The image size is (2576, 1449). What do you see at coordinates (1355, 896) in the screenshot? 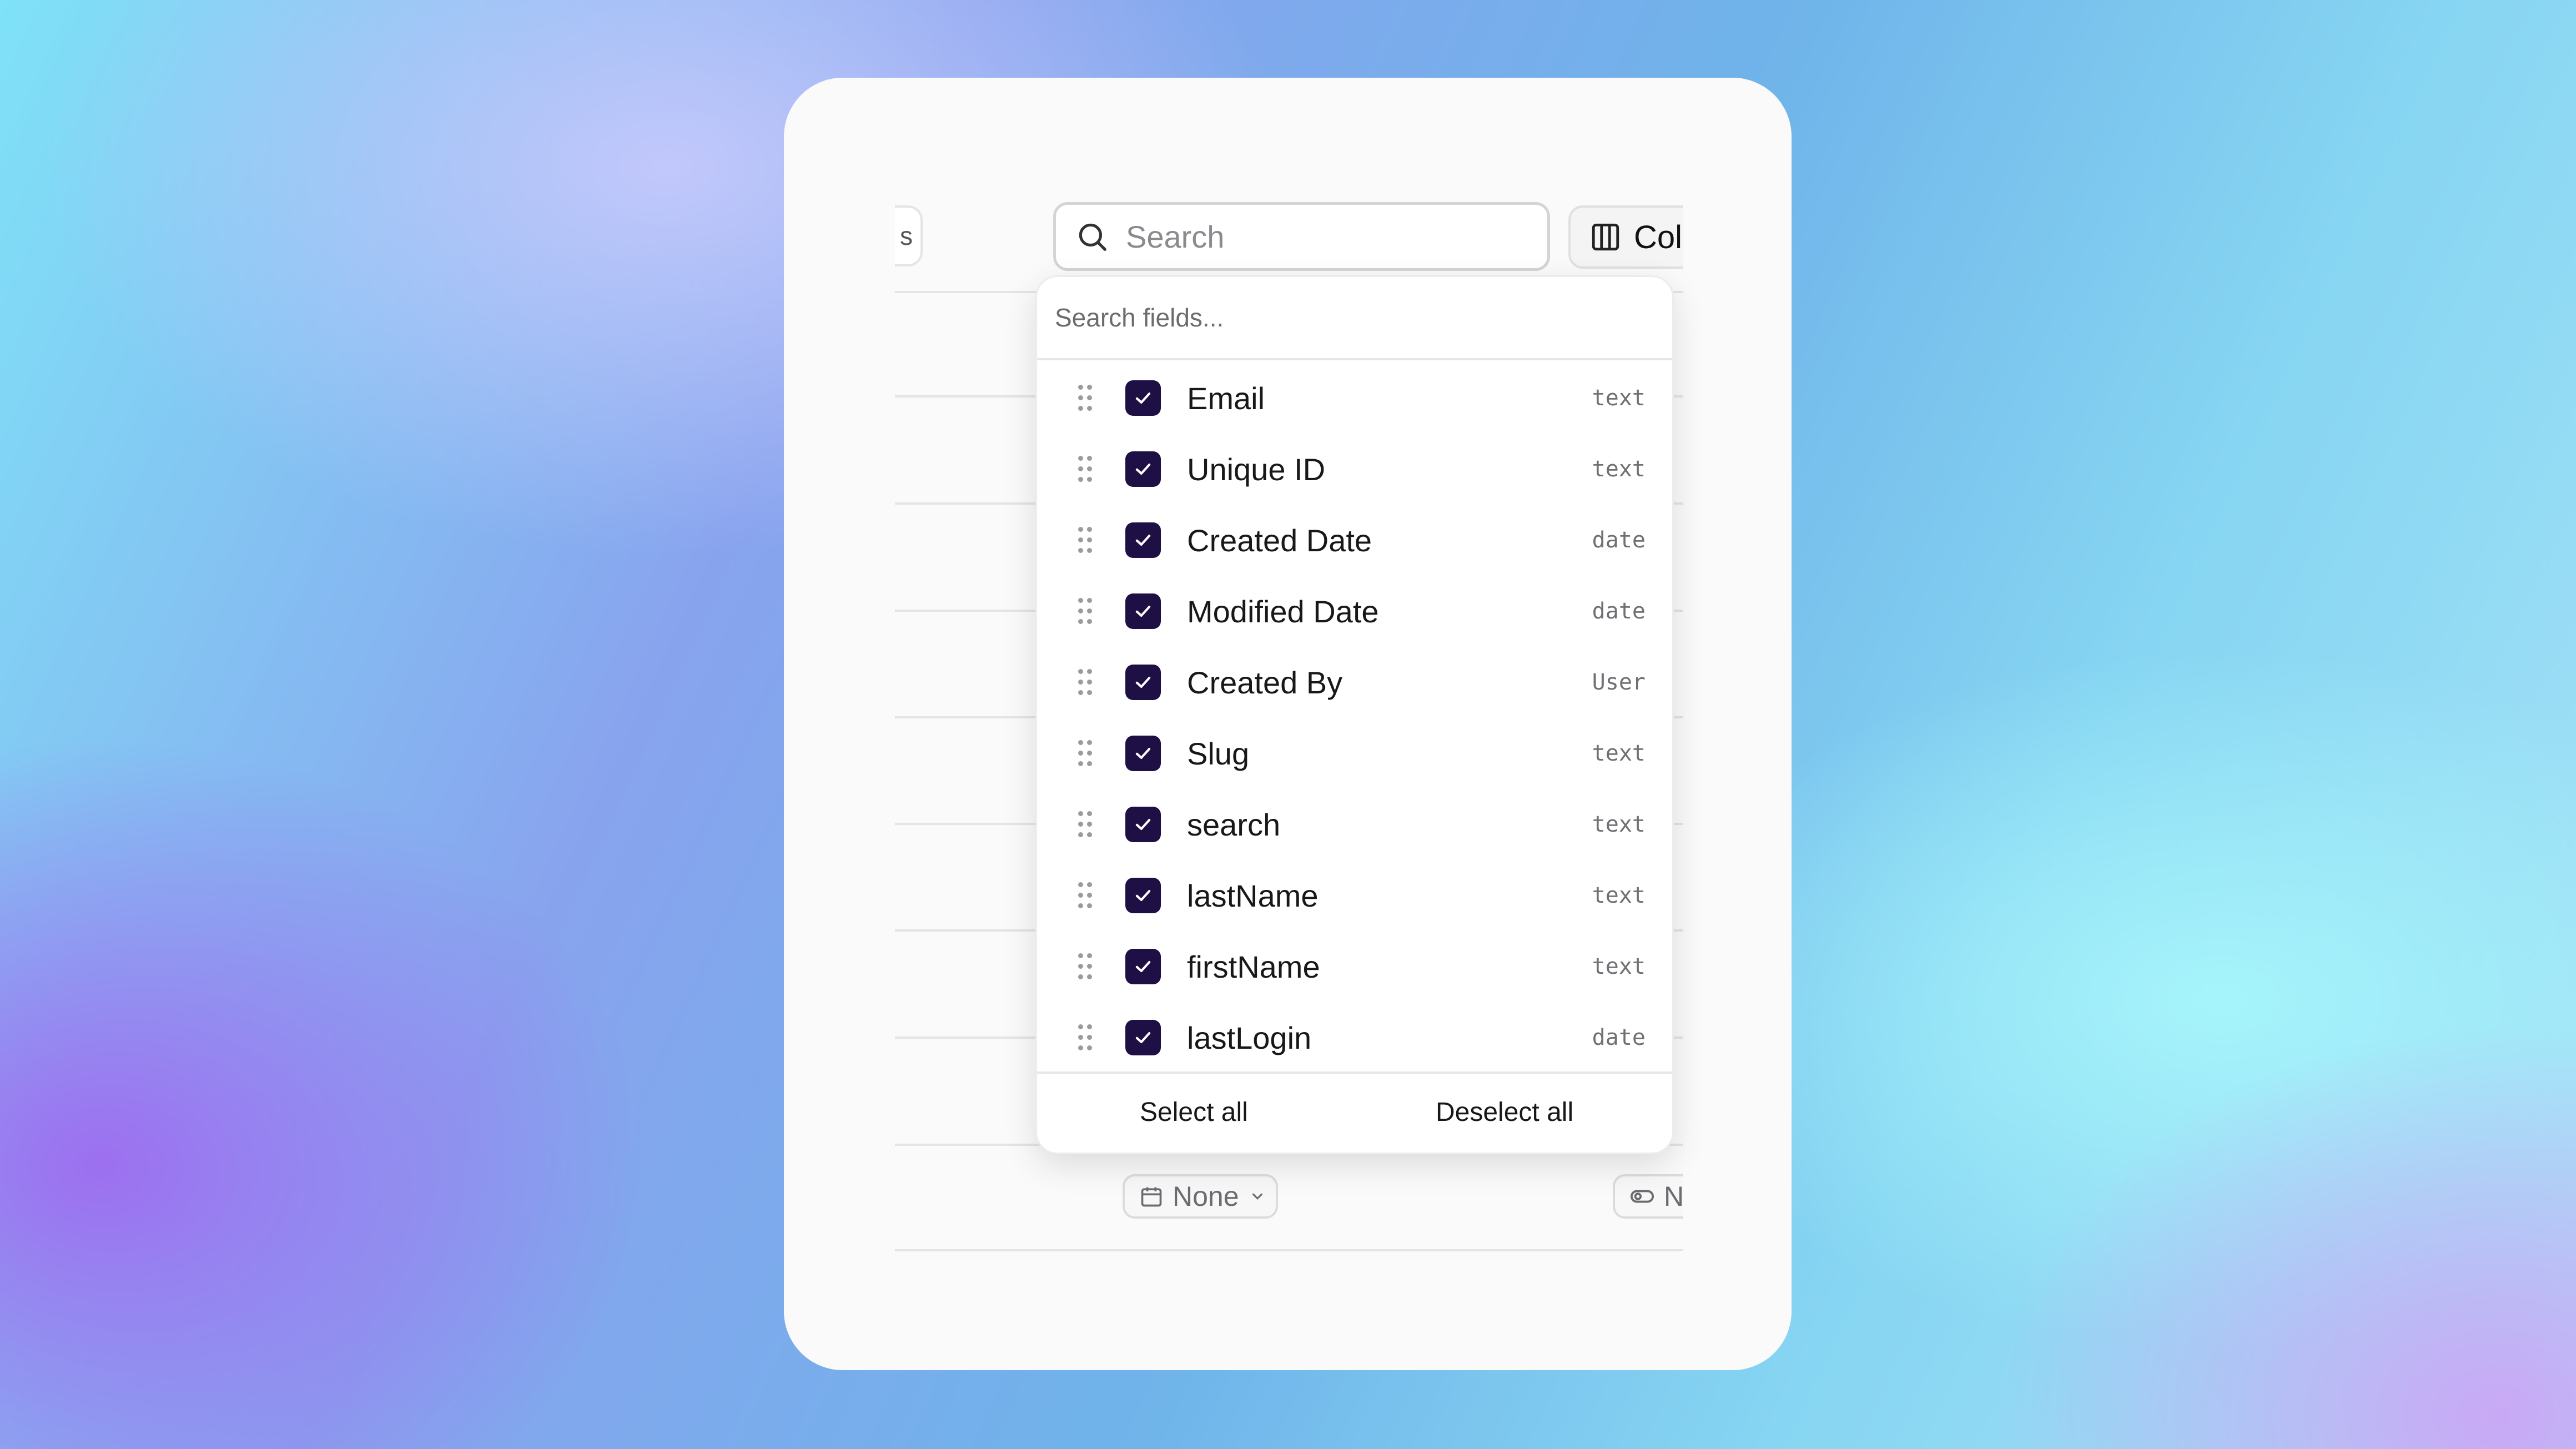
I see `field-item: lastName text` at bounding box center [1355, 896].